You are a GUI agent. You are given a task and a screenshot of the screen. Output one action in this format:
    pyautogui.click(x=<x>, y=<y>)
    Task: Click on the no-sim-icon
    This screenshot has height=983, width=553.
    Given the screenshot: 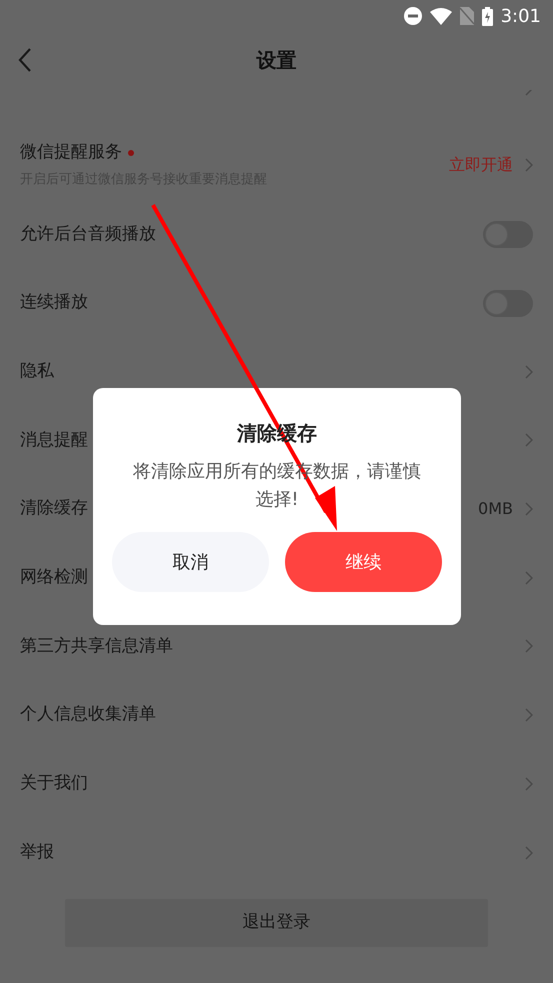 What is the action you would take?
    pyautogui.click(x=467, y=16)
    